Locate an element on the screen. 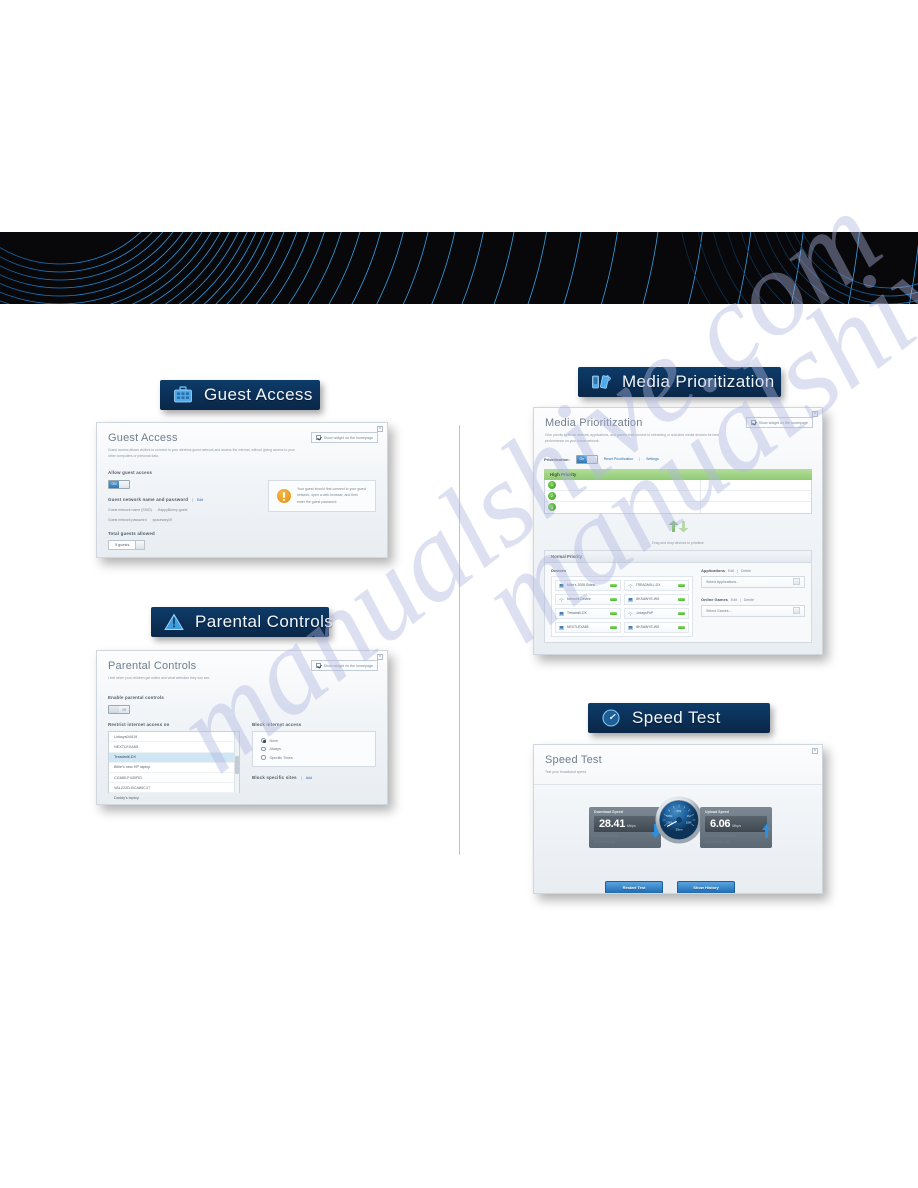 The width and height of the screenshot is (918, 1188). radio-option-always: Always is located at coordinates (314, 749).